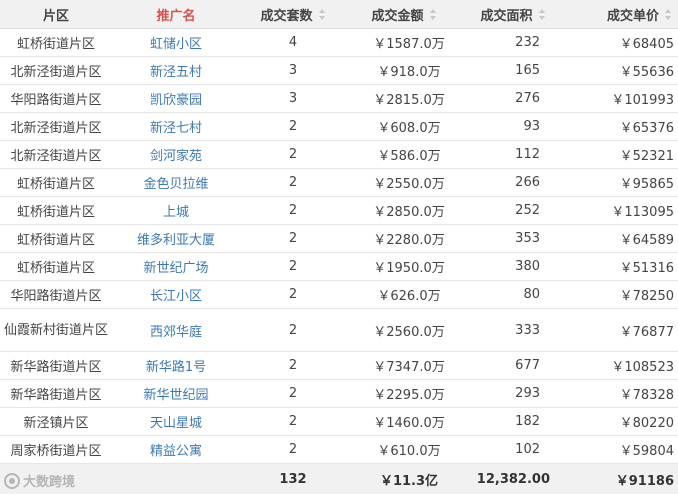  Describe the element at coordinates (404, 294) in the screenshot. I see `cell-amount: ￥626.0万` at that location.